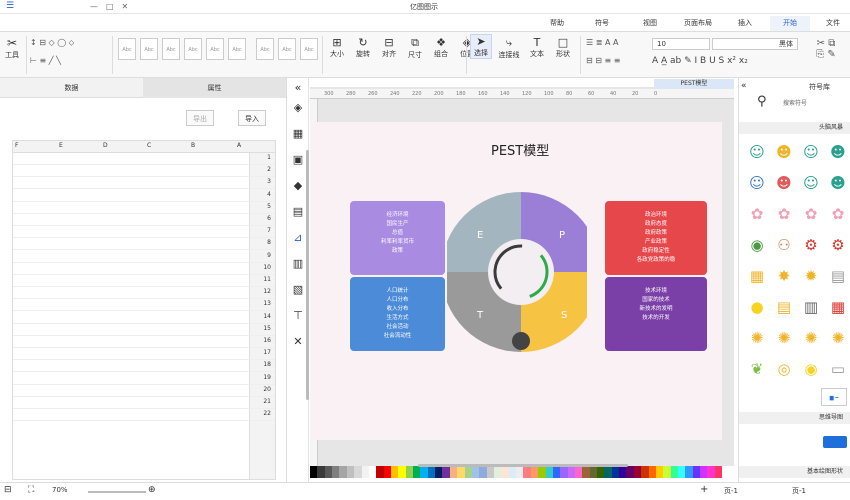 Image resolution: width=850 pixels, height=500 pixels. What do you see at coordinates (731, 491) in the screenshot?
I see `page-tab: 页-1` at bounding box center [731, 491].